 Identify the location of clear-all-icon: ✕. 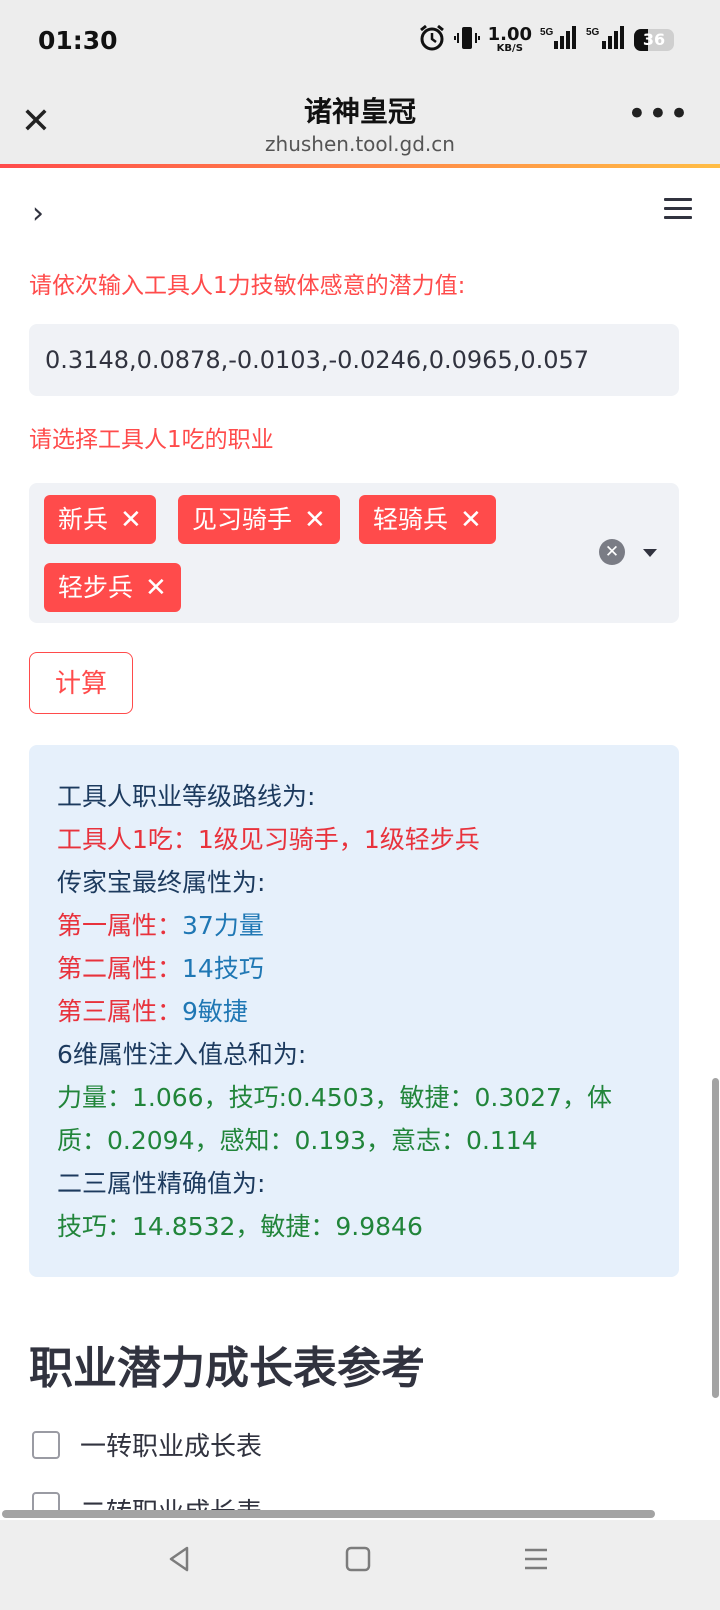
(612, 552).